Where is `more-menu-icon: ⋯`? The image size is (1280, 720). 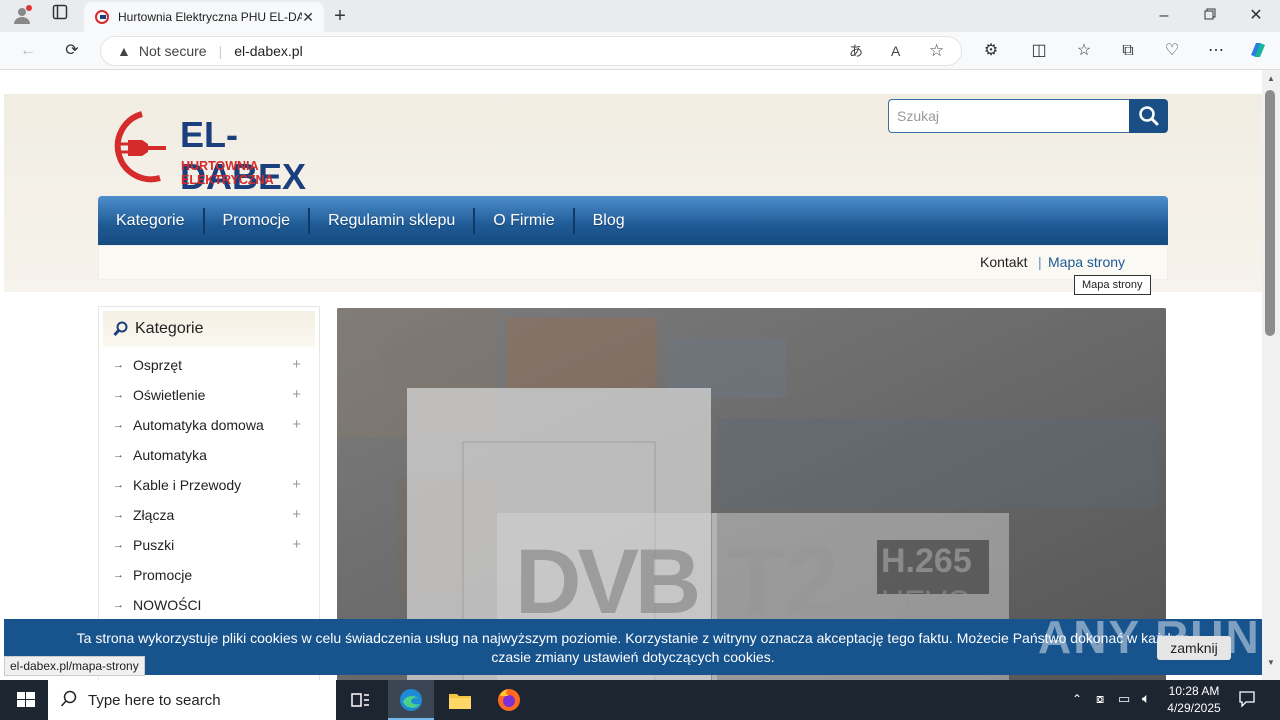 more-menu-icon: ⋯ is located at coordinates (1216, 51).